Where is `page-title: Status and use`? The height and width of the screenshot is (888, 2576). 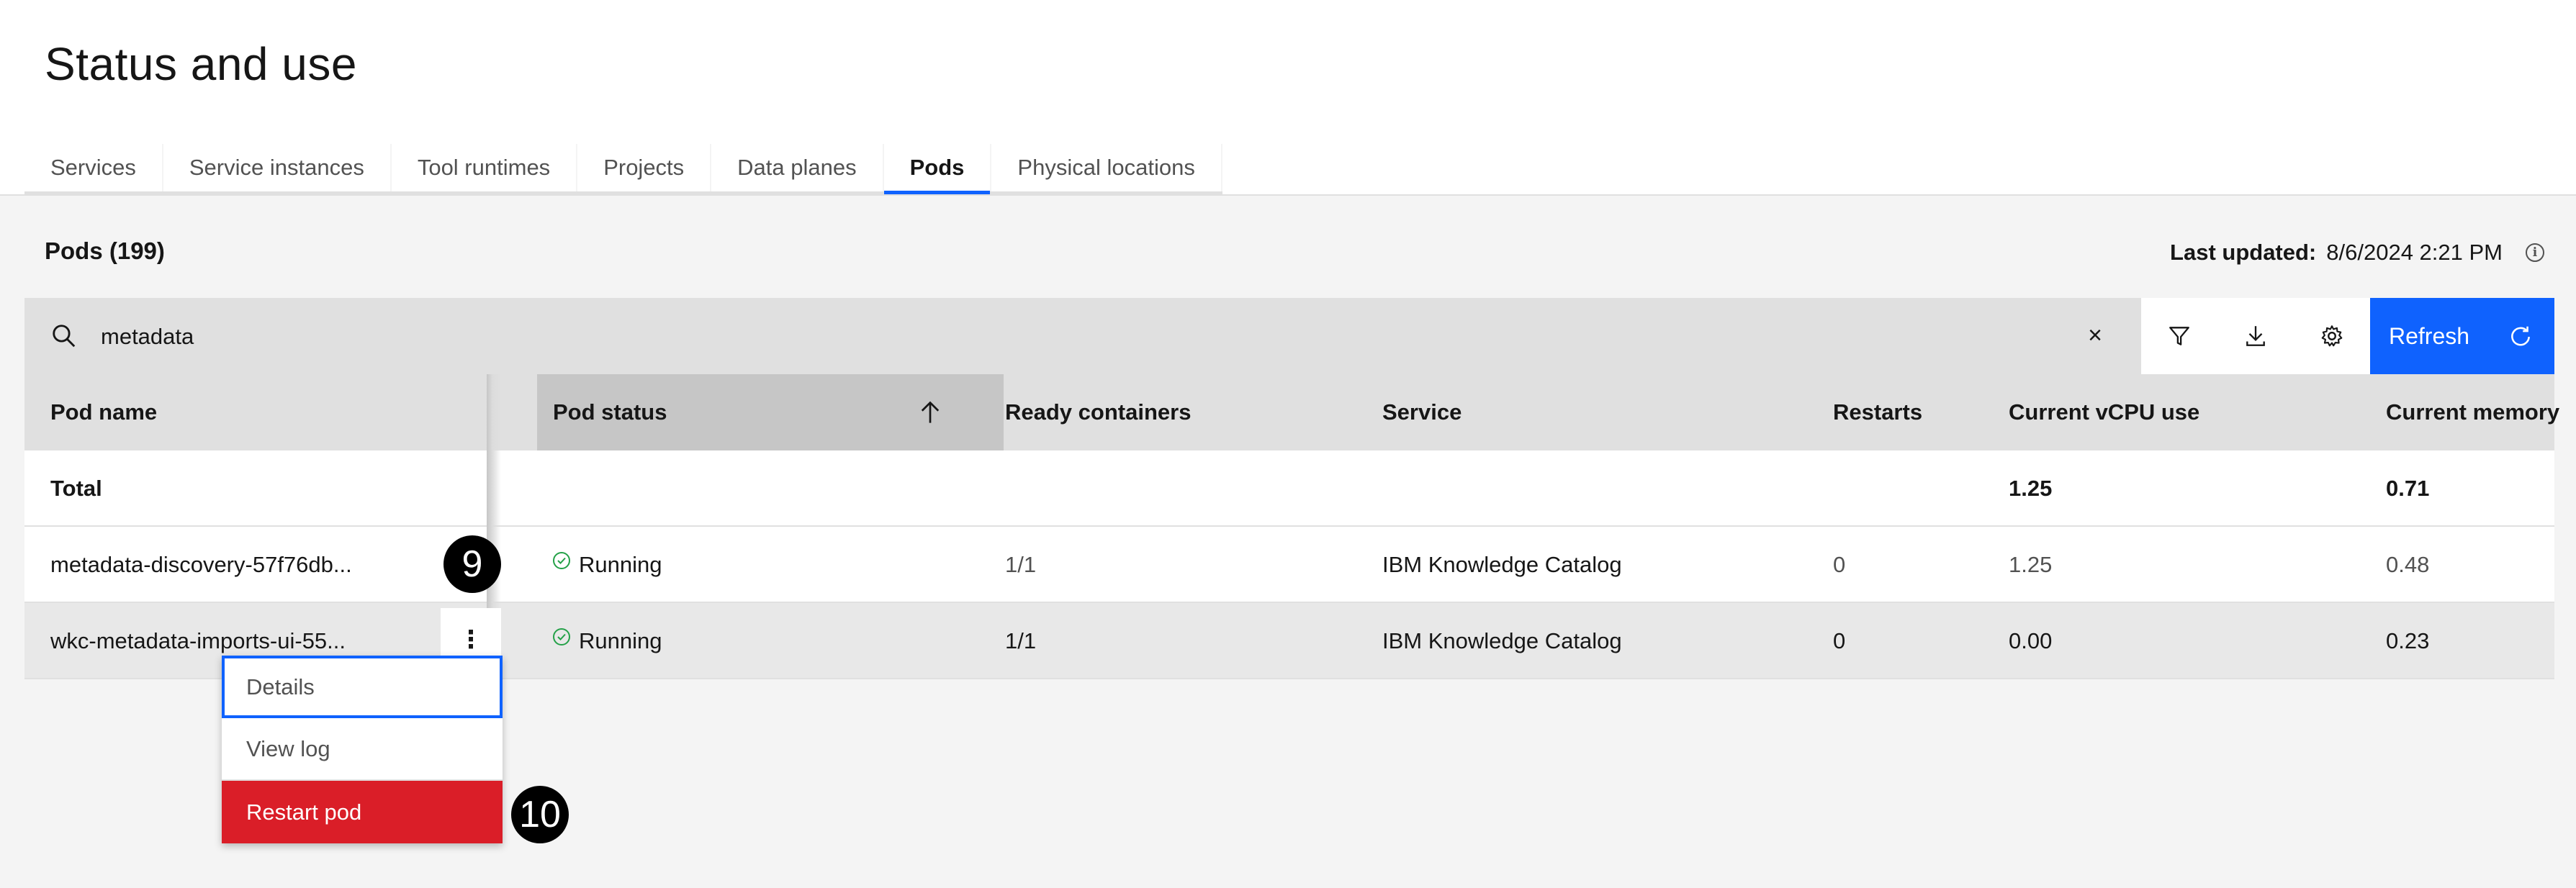
page-title: Status and use is located at coordinates (201, 64).